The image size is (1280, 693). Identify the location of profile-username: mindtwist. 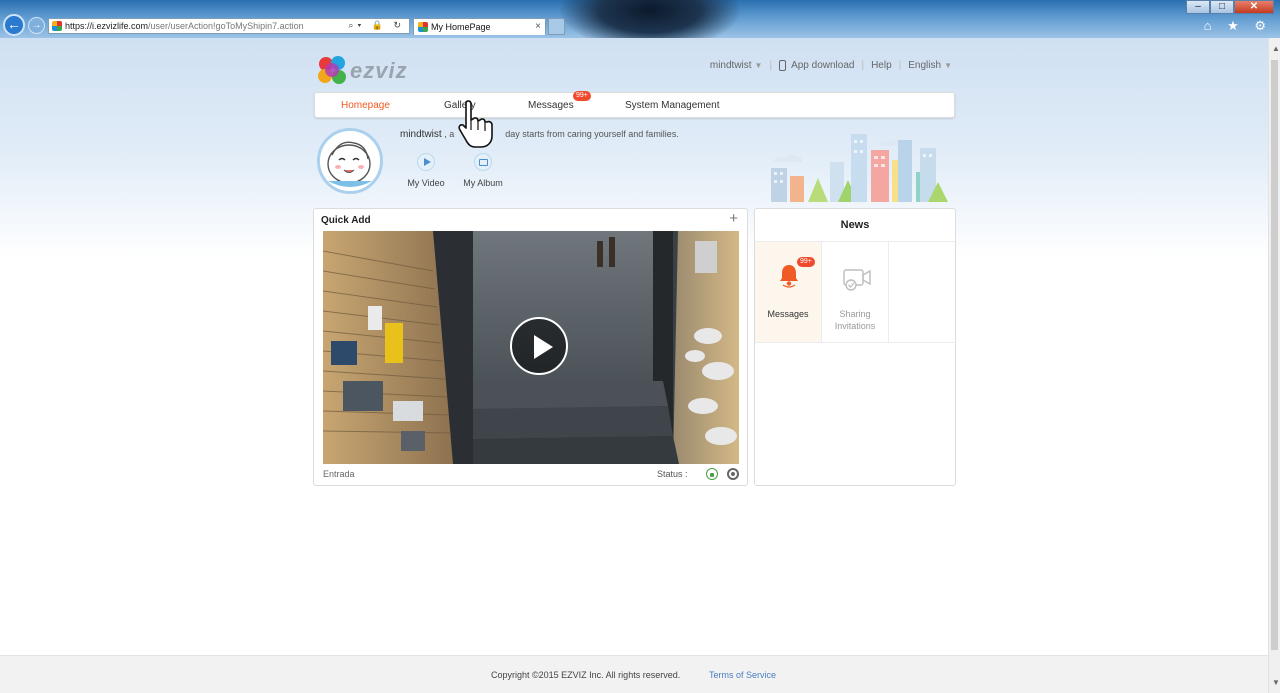
(421, 134).